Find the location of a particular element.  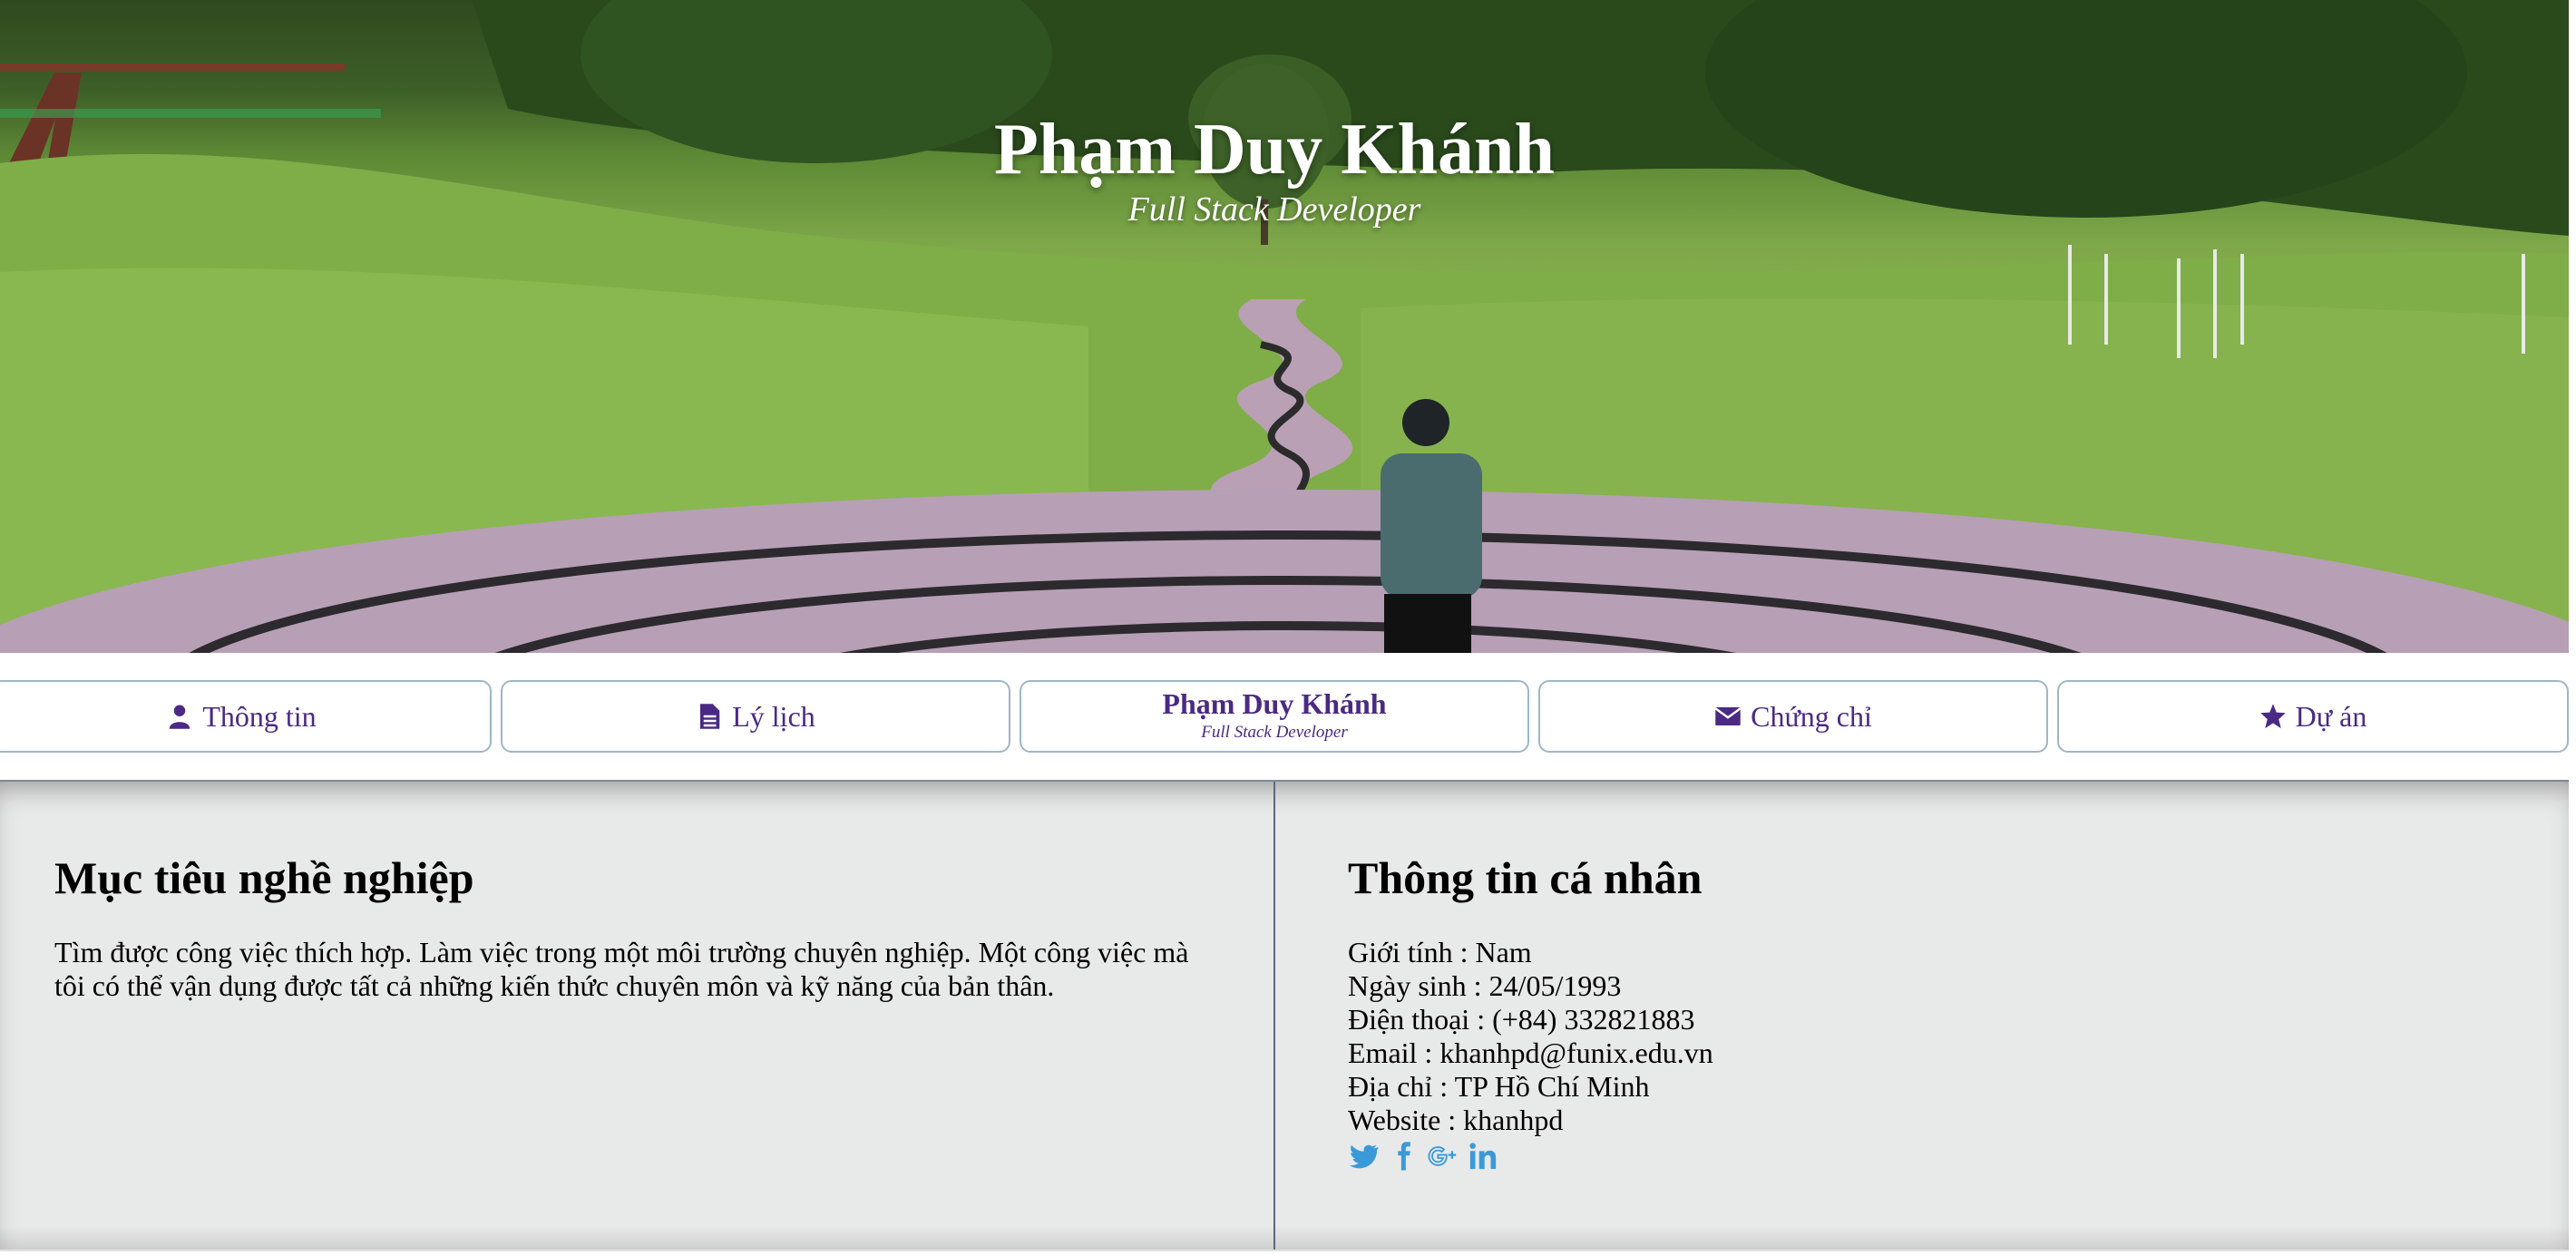

nav-ly-lich-button: Lý lịch is located at coordinates (755, 716).